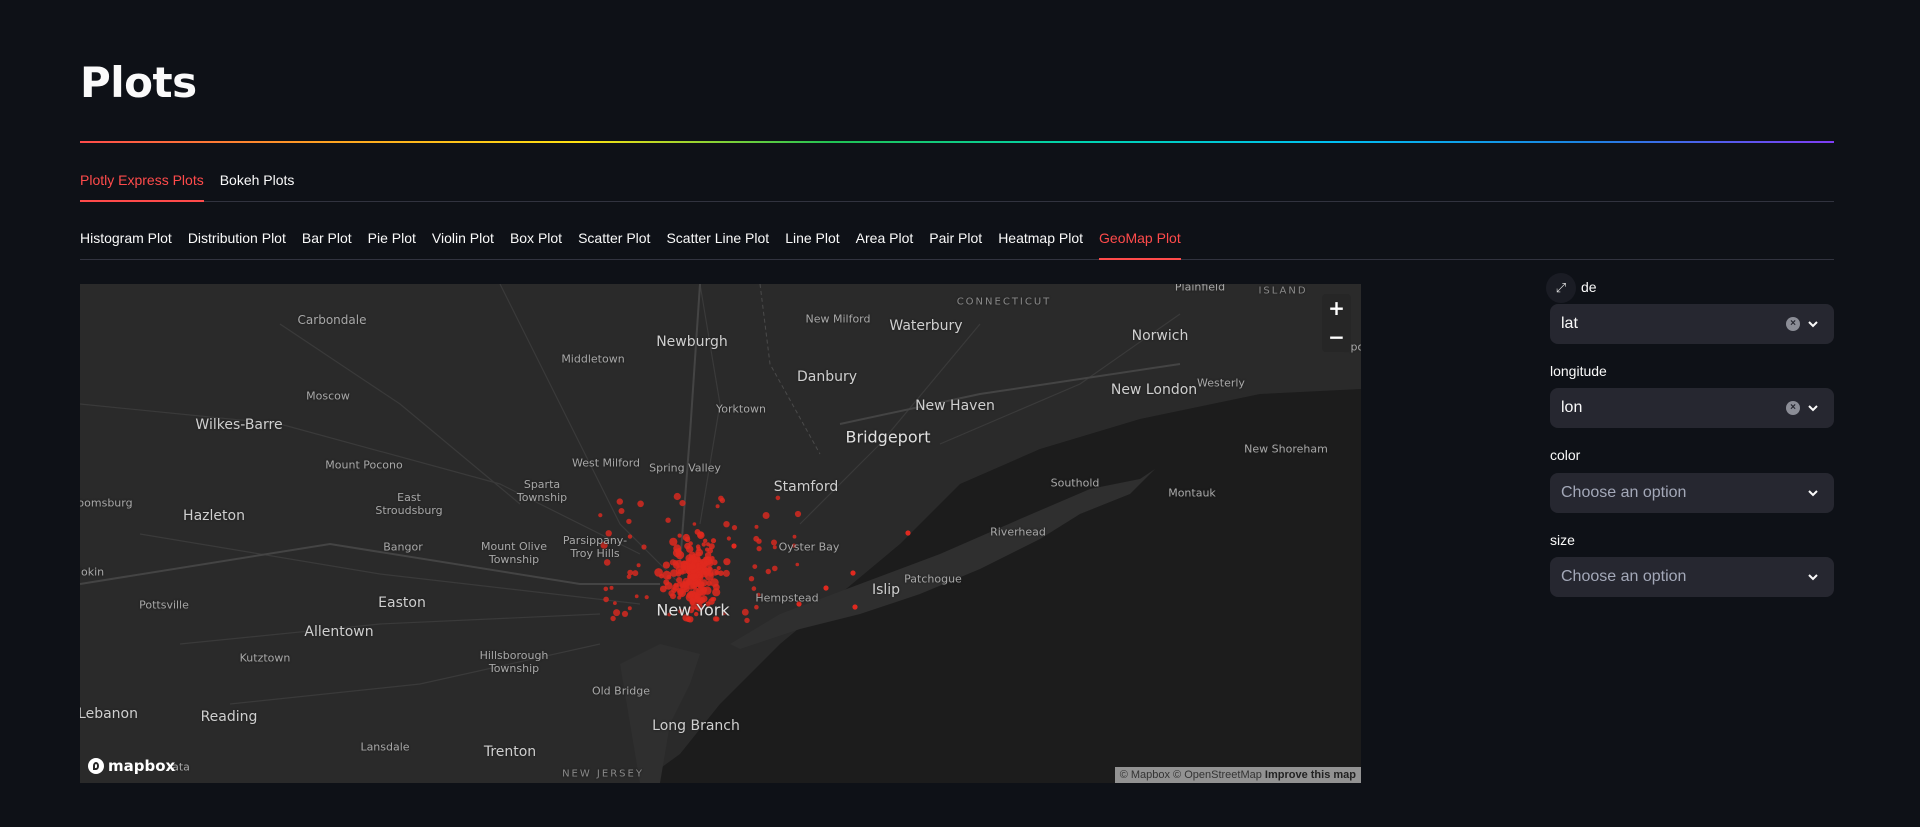  What do you see at coordinates (1336, 308) in the screenshot?
I see `zoom-in-button: +` at bounding box center [1336, 308].